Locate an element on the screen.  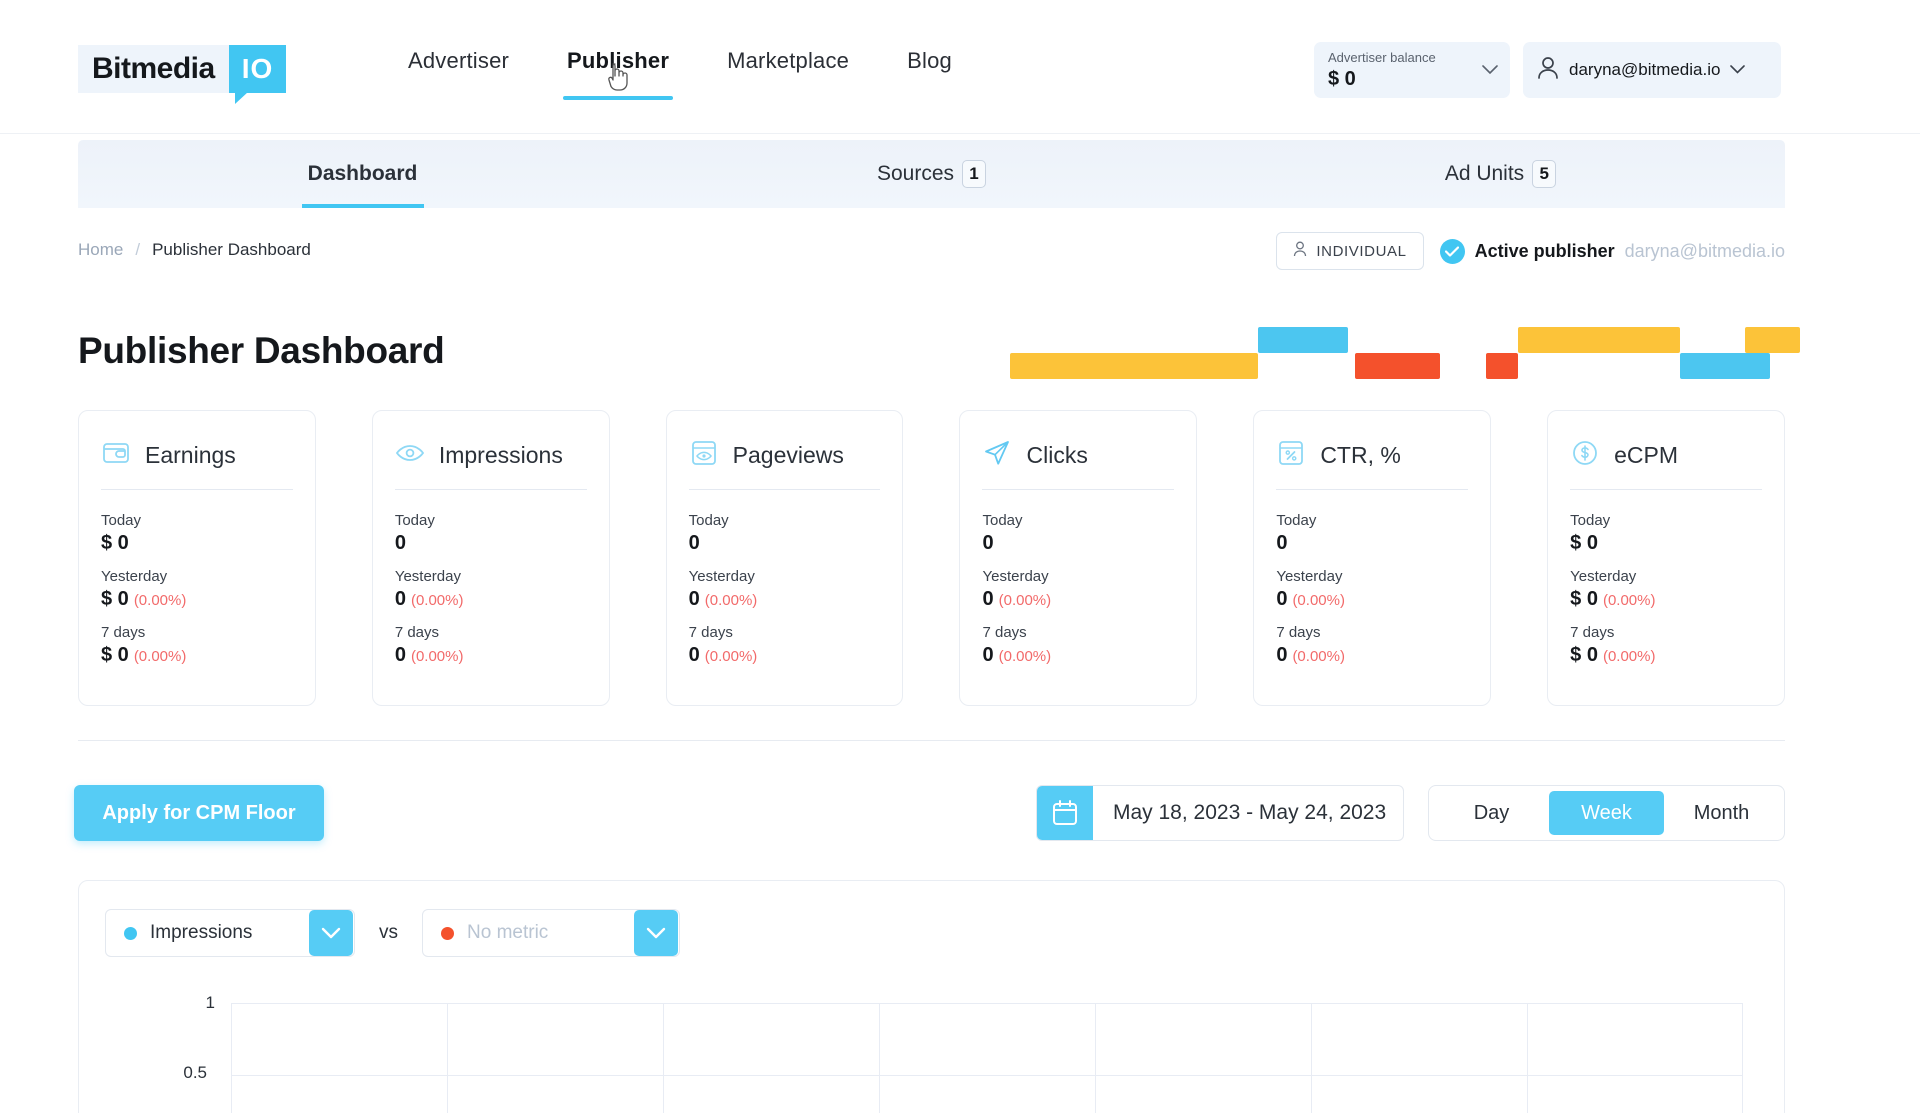
stat-card-title: Earnings is located at coordinates (190, 454).